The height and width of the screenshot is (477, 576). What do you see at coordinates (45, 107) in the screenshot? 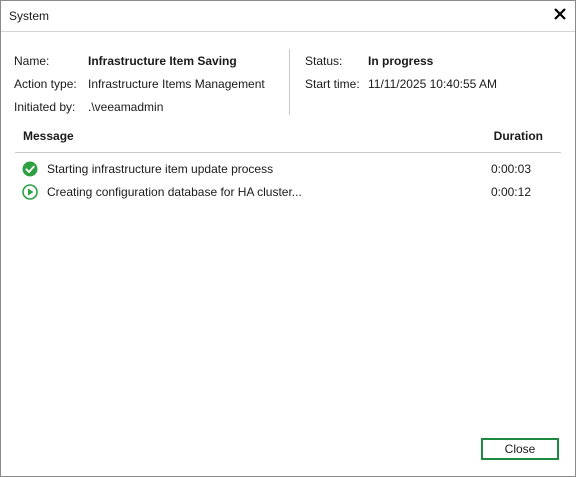
I see `initiated-by-label: Initiated by:` at bounding box center [45, 107].